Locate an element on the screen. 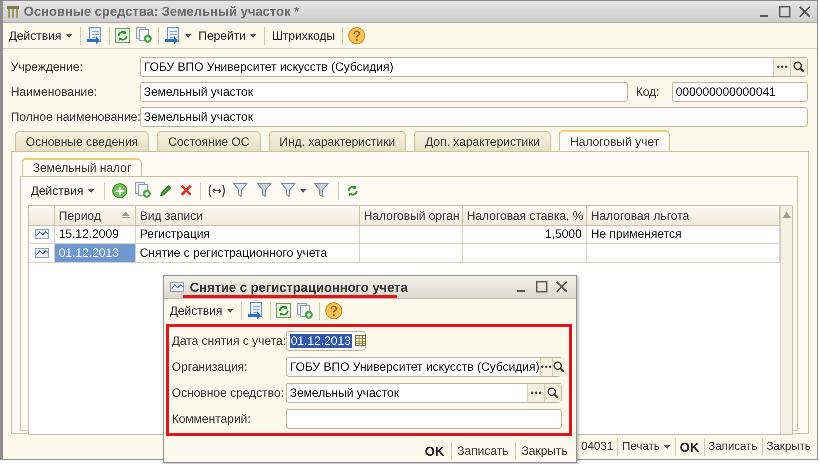 This screenshot has width=820, height=464. select-field: Земельный участок is located at coordinates (424, 393).